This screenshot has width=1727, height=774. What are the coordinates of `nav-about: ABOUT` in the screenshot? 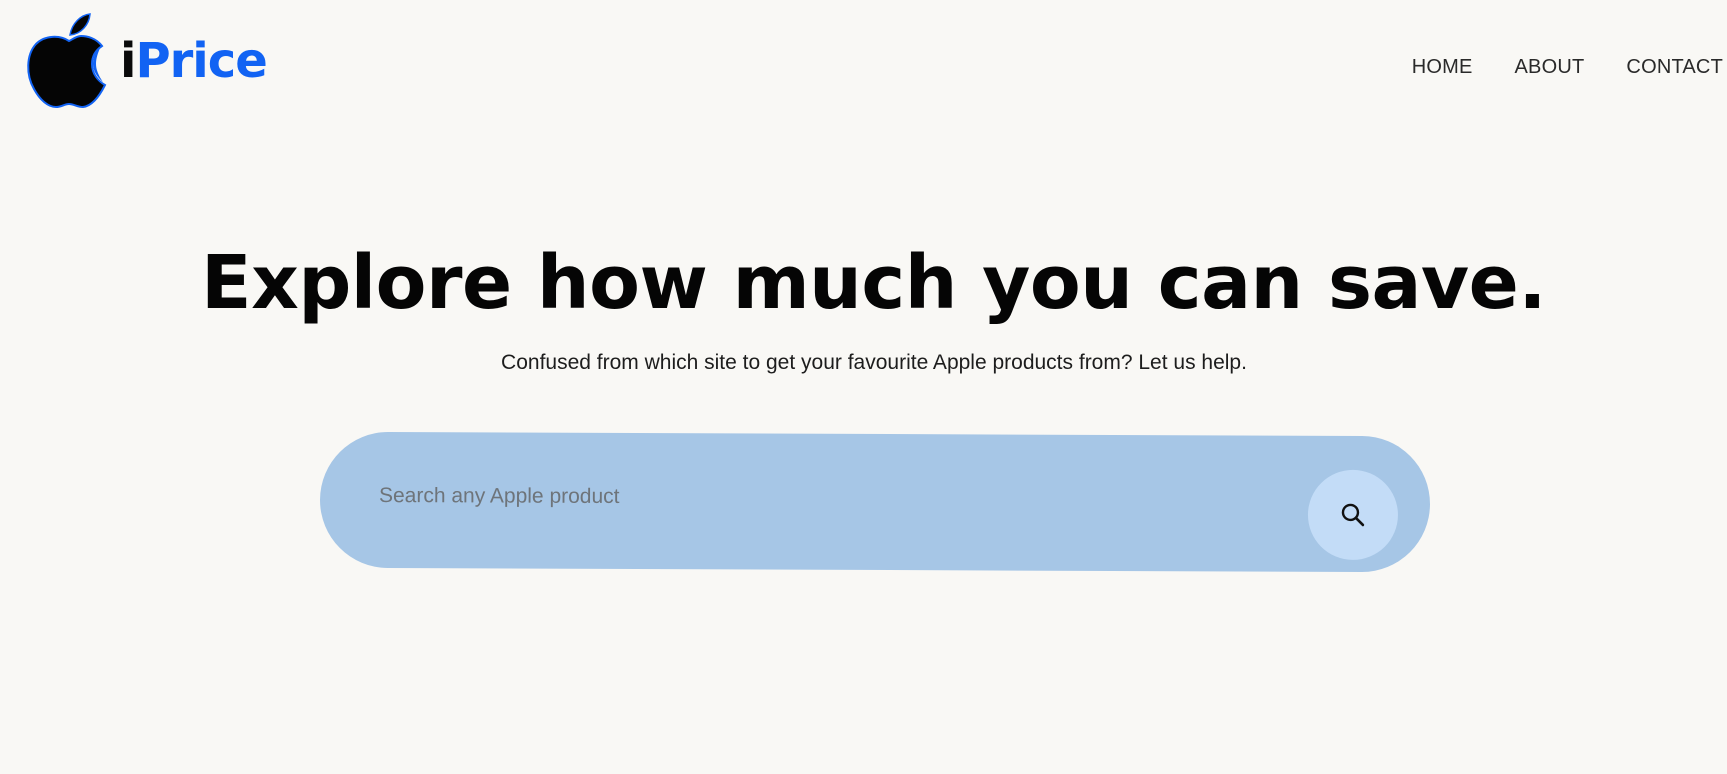 It's located at (1550, 67).